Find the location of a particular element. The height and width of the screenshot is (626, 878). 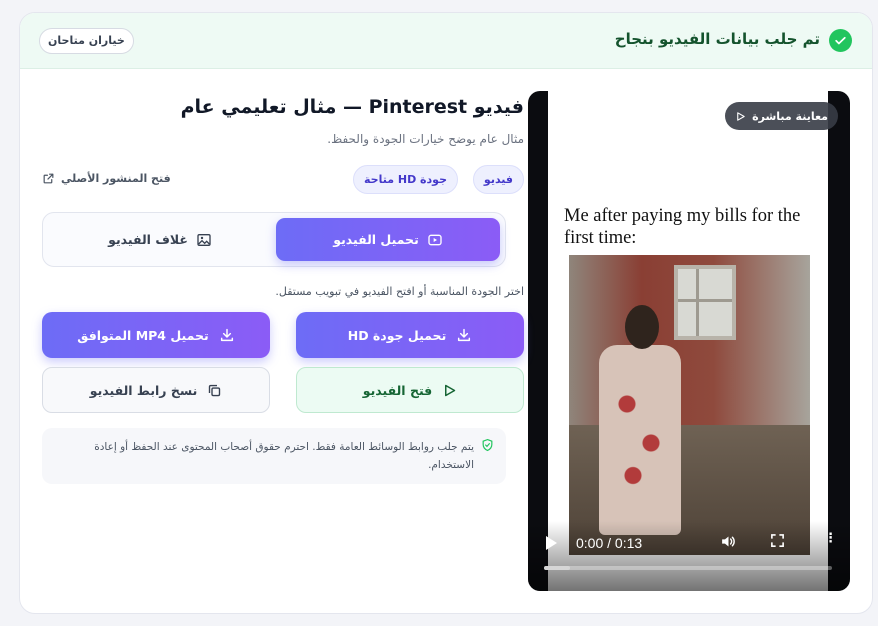

fullscreen-icon is located at coordinates (777, 540).